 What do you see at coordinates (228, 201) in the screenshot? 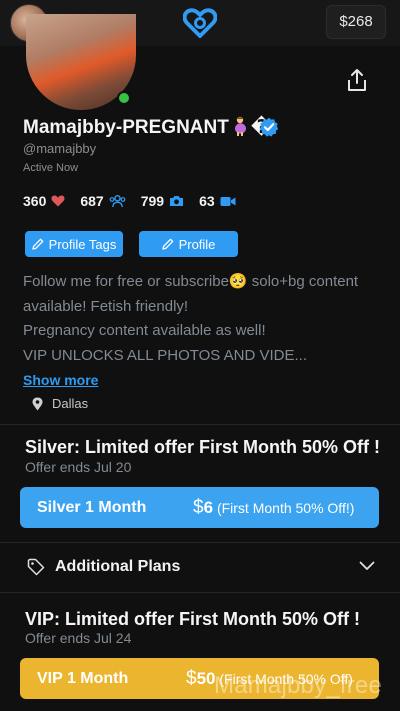
I see `video-icon` at bounding box center [228, 201].